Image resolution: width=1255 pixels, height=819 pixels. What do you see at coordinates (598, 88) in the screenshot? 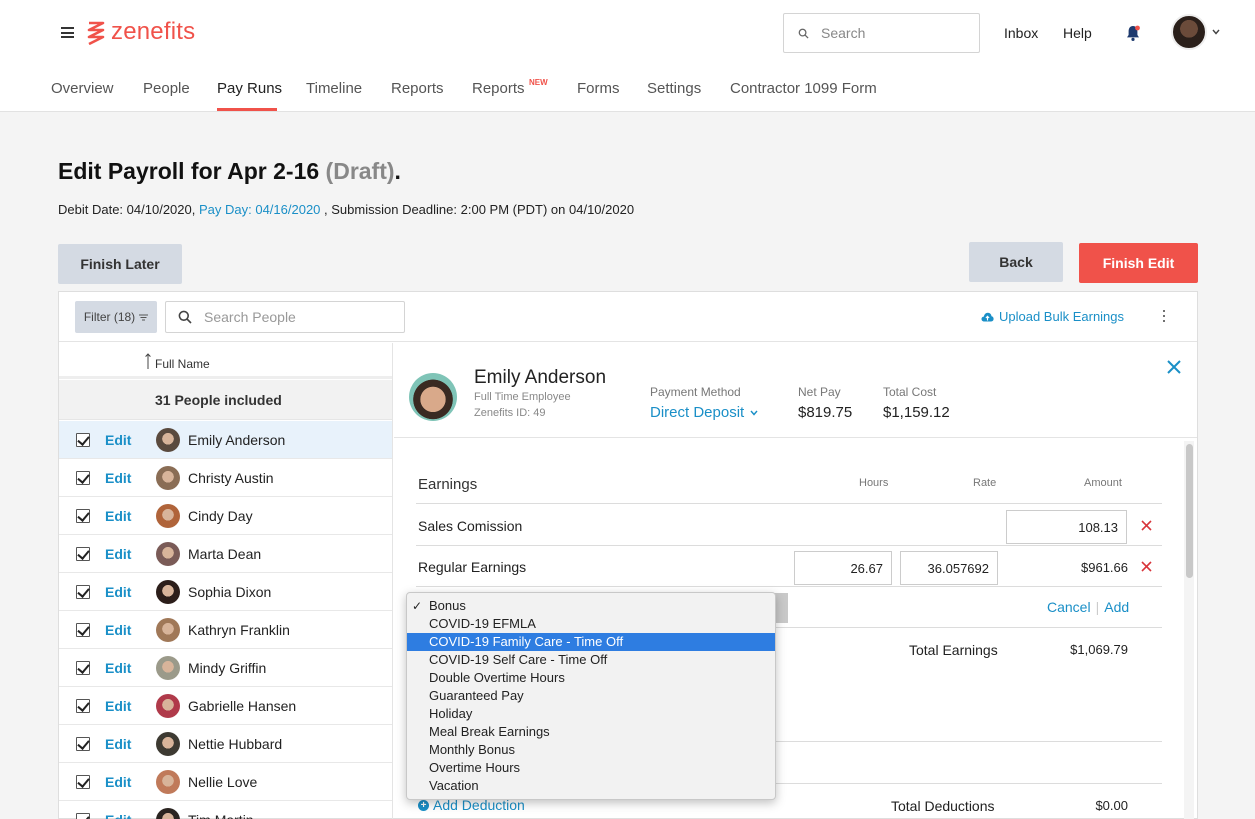
I see `tab-forms: Forms` at bounding box center [598, 88].